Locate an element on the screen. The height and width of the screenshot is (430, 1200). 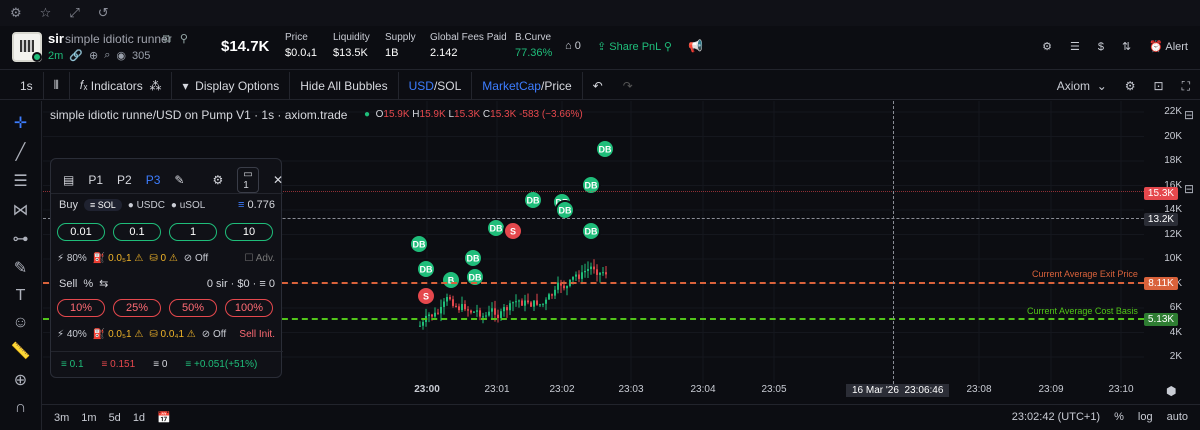
interval-select: 1s is located at coordinates (27, 85).